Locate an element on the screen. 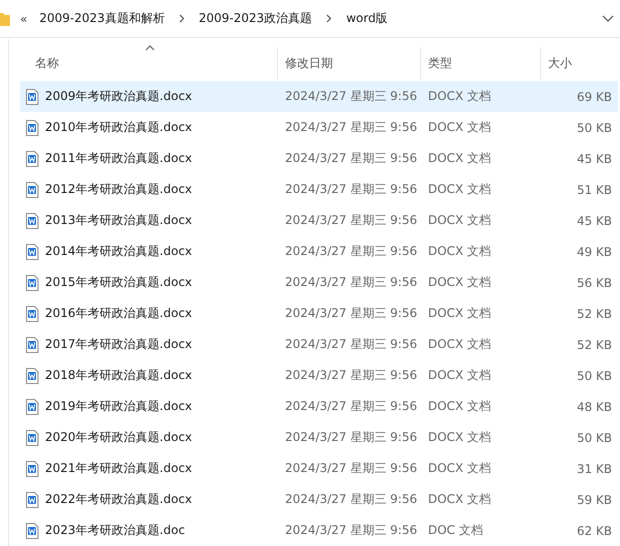 The height and width of the screenshot is (546, 620). file-name: 2021年考研政治真题.docx is located at coordinates (118, 468).